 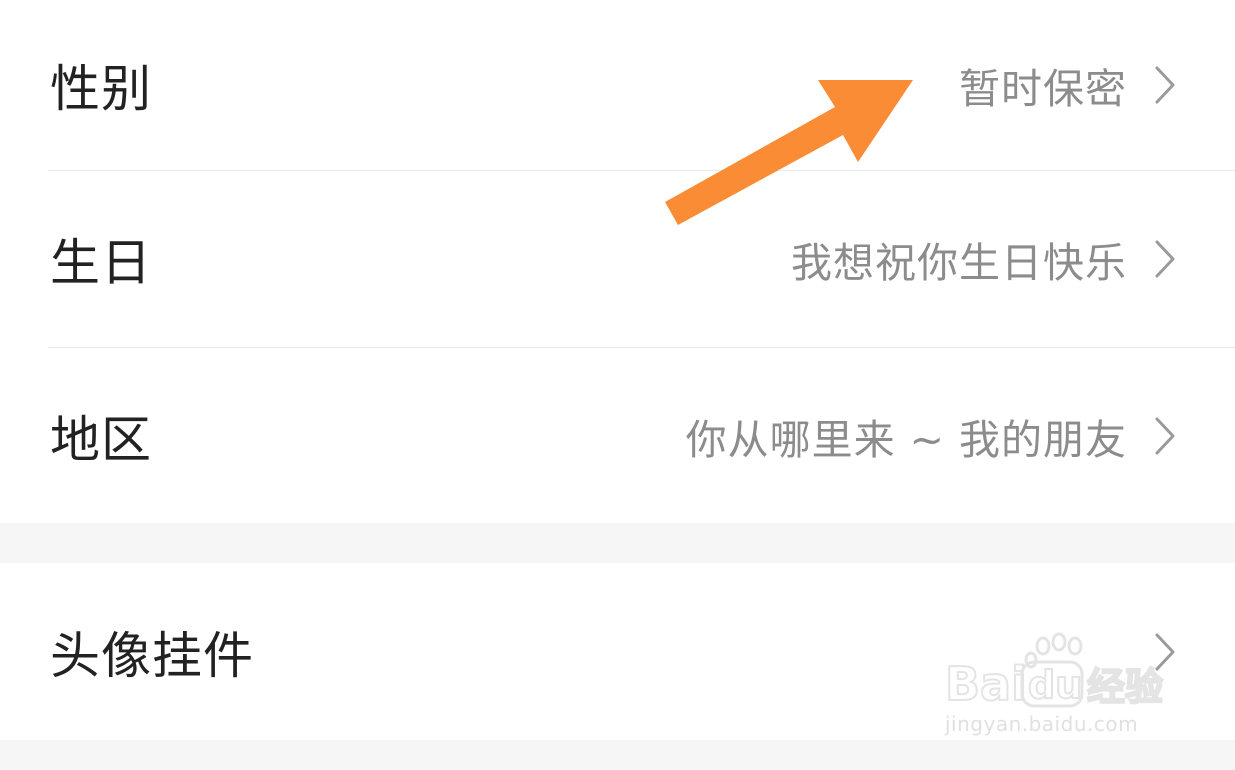 What do you see at coordinates (906, 439) in the screenshot?
I see `region-value: 你从哪里来 ~ 我的朋友` at bounding box center [906, 439].